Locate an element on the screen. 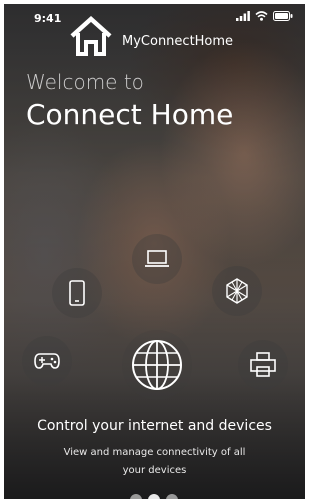 Image resolution: width=320 pixels, height=503 pixels. app-title: Connect Home is located at coordinates (130, 114).